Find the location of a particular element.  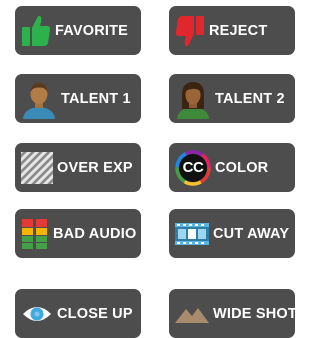

cc-badge-text: CC is located at coordinates (193, 167).